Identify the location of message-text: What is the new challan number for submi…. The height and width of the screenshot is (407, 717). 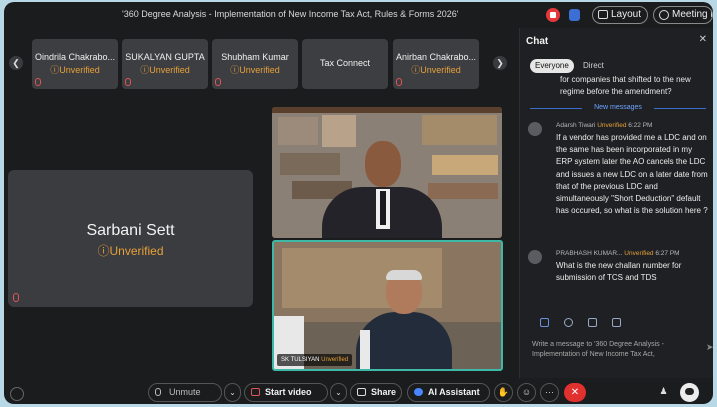
(619, 272).